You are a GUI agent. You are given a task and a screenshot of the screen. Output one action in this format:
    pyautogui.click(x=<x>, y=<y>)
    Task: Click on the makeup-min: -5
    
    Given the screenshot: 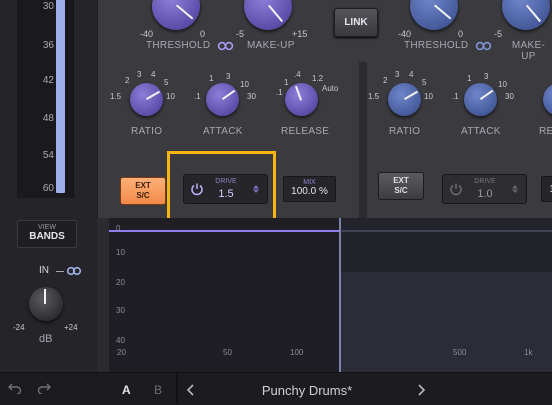 What is the action you would take?
    pyautogui.click(x=240, y=34)
    